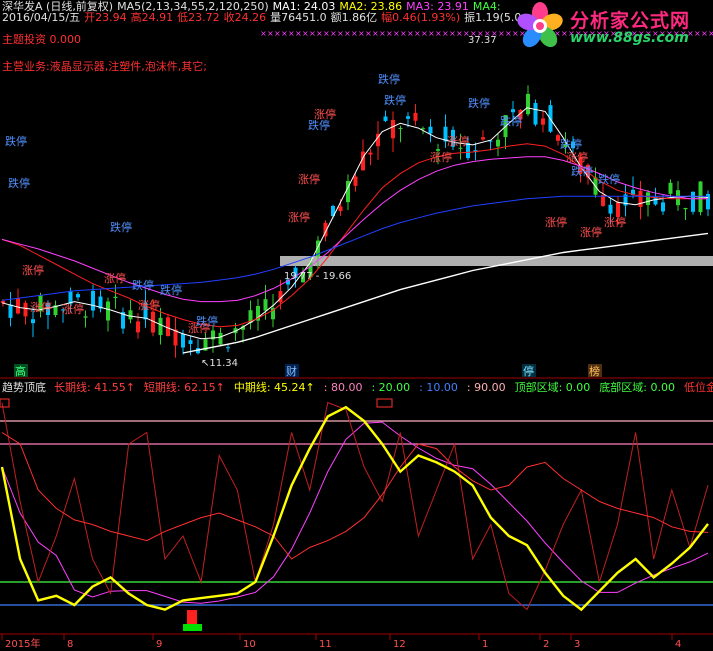  What do you see at coordinates (361, 33) in the screenshot?
I see `top-marker-358: ×` at bounding box center [361, 33].